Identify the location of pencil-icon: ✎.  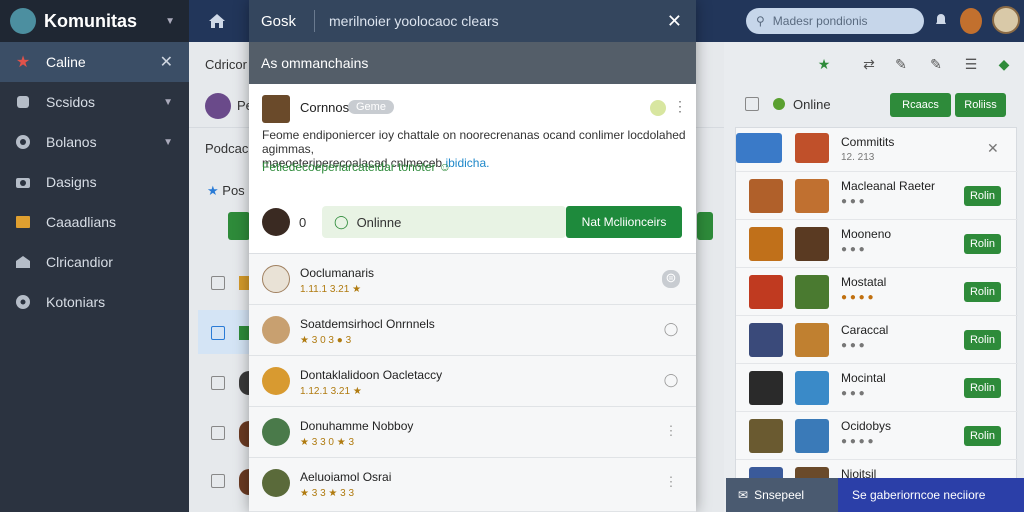
(936, 65).